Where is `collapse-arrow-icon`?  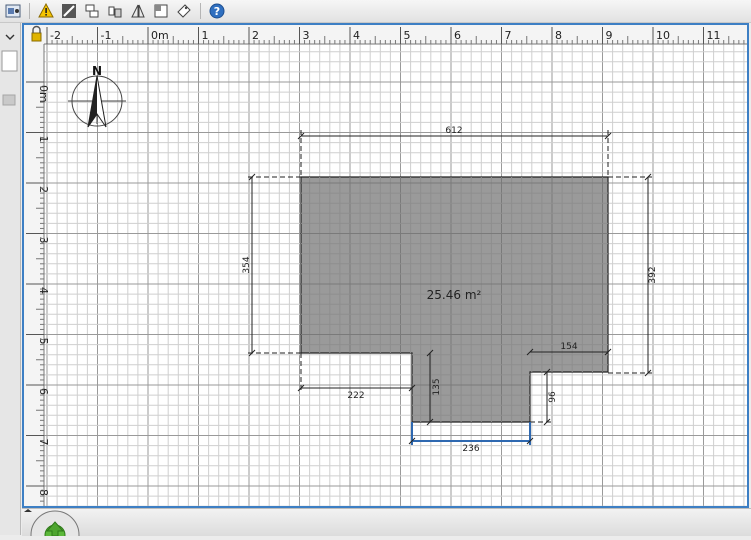 collapse-arrow-icon is located at coordinates (28, 510).